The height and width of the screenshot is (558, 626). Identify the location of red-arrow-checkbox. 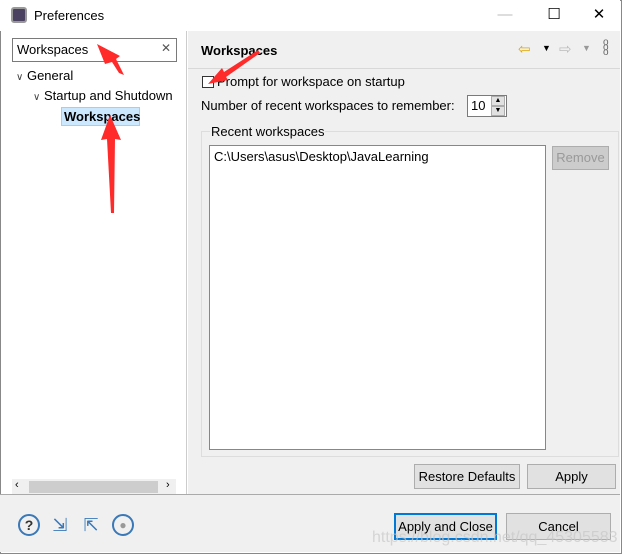
(234, 67).